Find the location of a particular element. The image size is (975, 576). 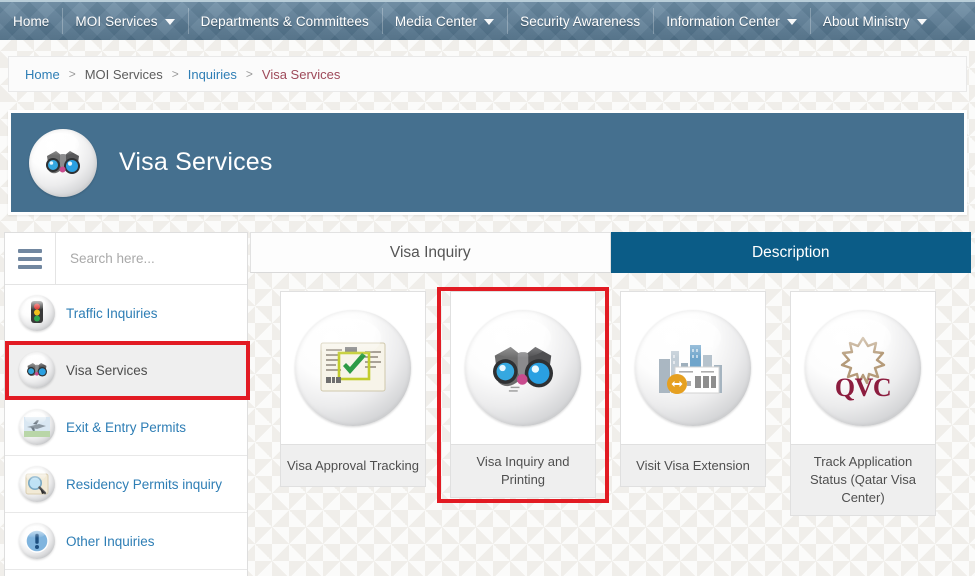

nav-item-about-ministry: About Ministry is located at coordinates (874, 21).